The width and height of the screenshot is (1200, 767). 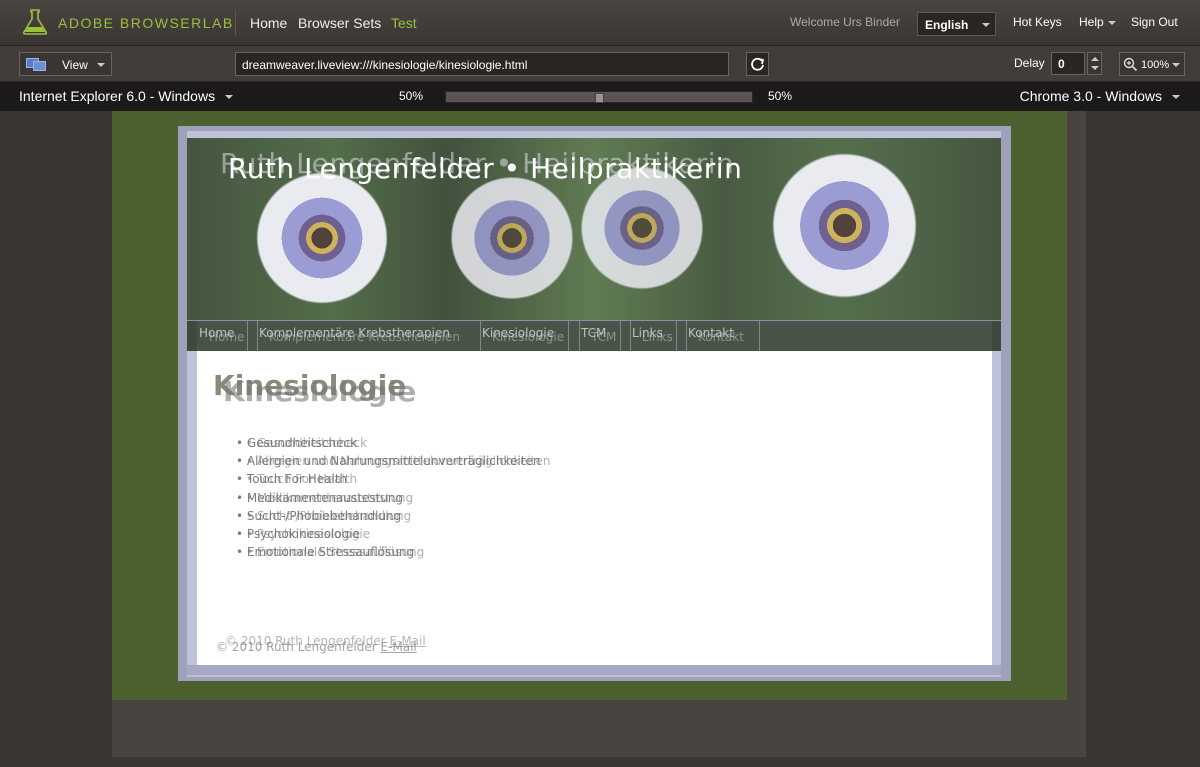 What do you see at coordinates (404, 23) in the screenshot?
I see `nav-test: Test` at bounding box center [404, 23].